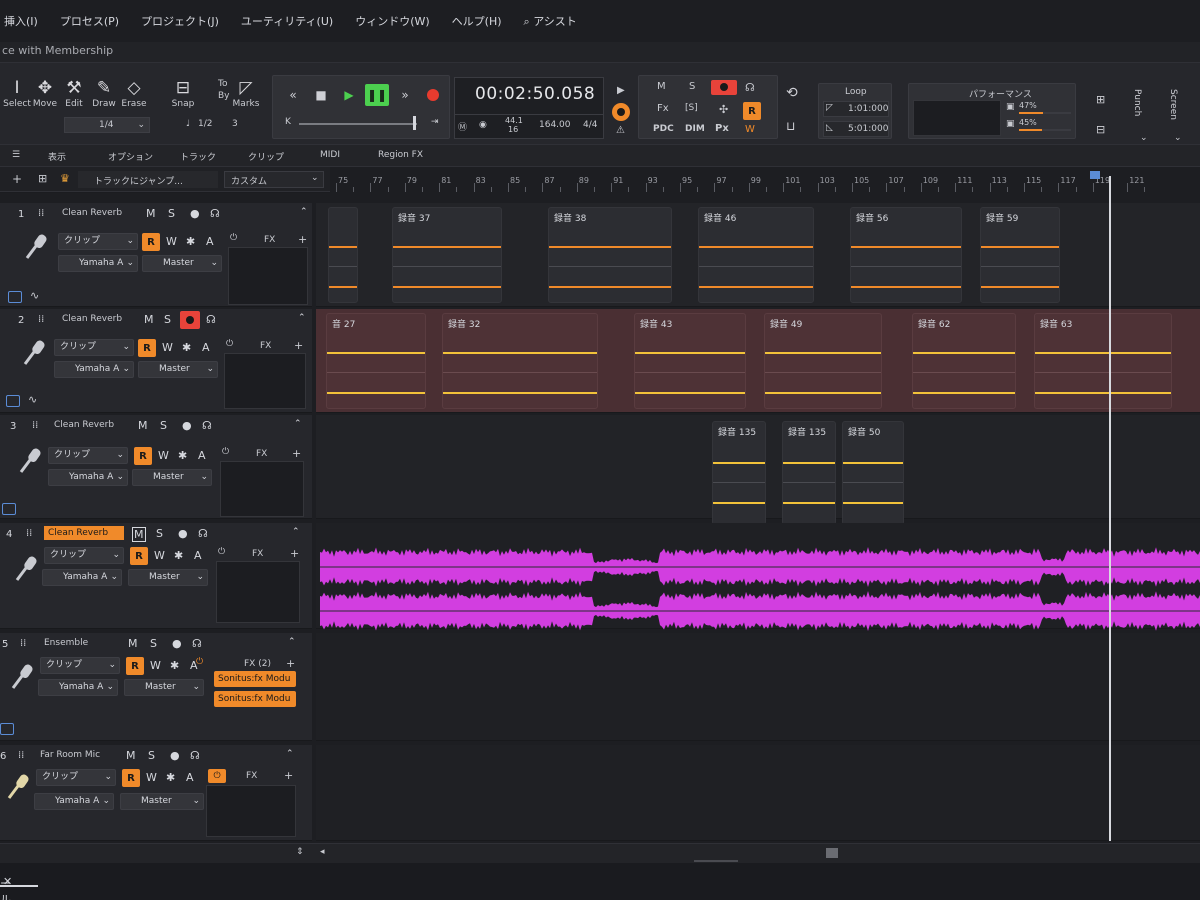  Describe the element at coordinates (520, 361) in the screenshot. I see `clip: 録音 32` at that location.